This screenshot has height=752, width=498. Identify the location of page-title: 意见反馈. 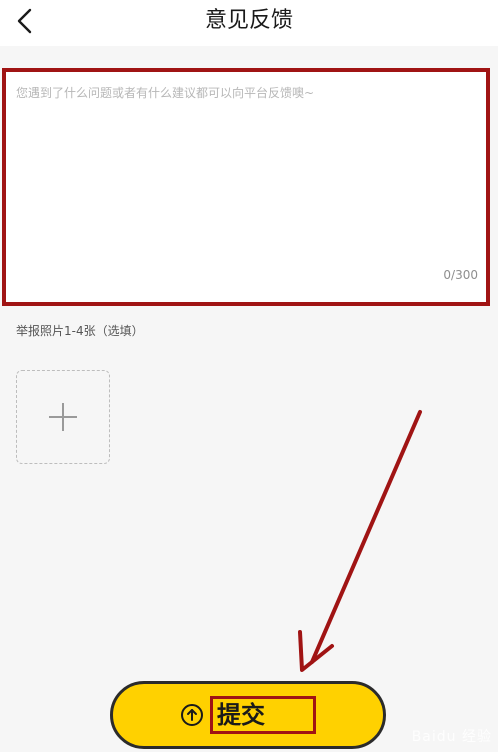
(248, 20).